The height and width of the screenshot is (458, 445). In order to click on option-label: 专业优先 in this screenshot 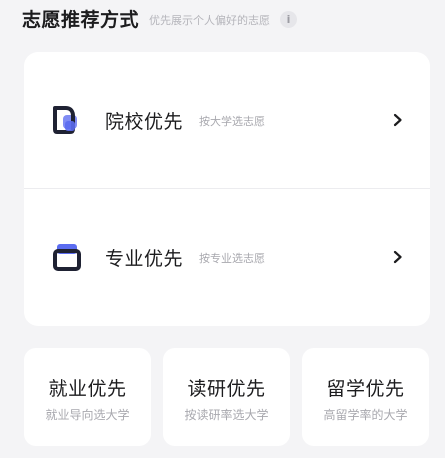, I will do `click(144, 258)`.